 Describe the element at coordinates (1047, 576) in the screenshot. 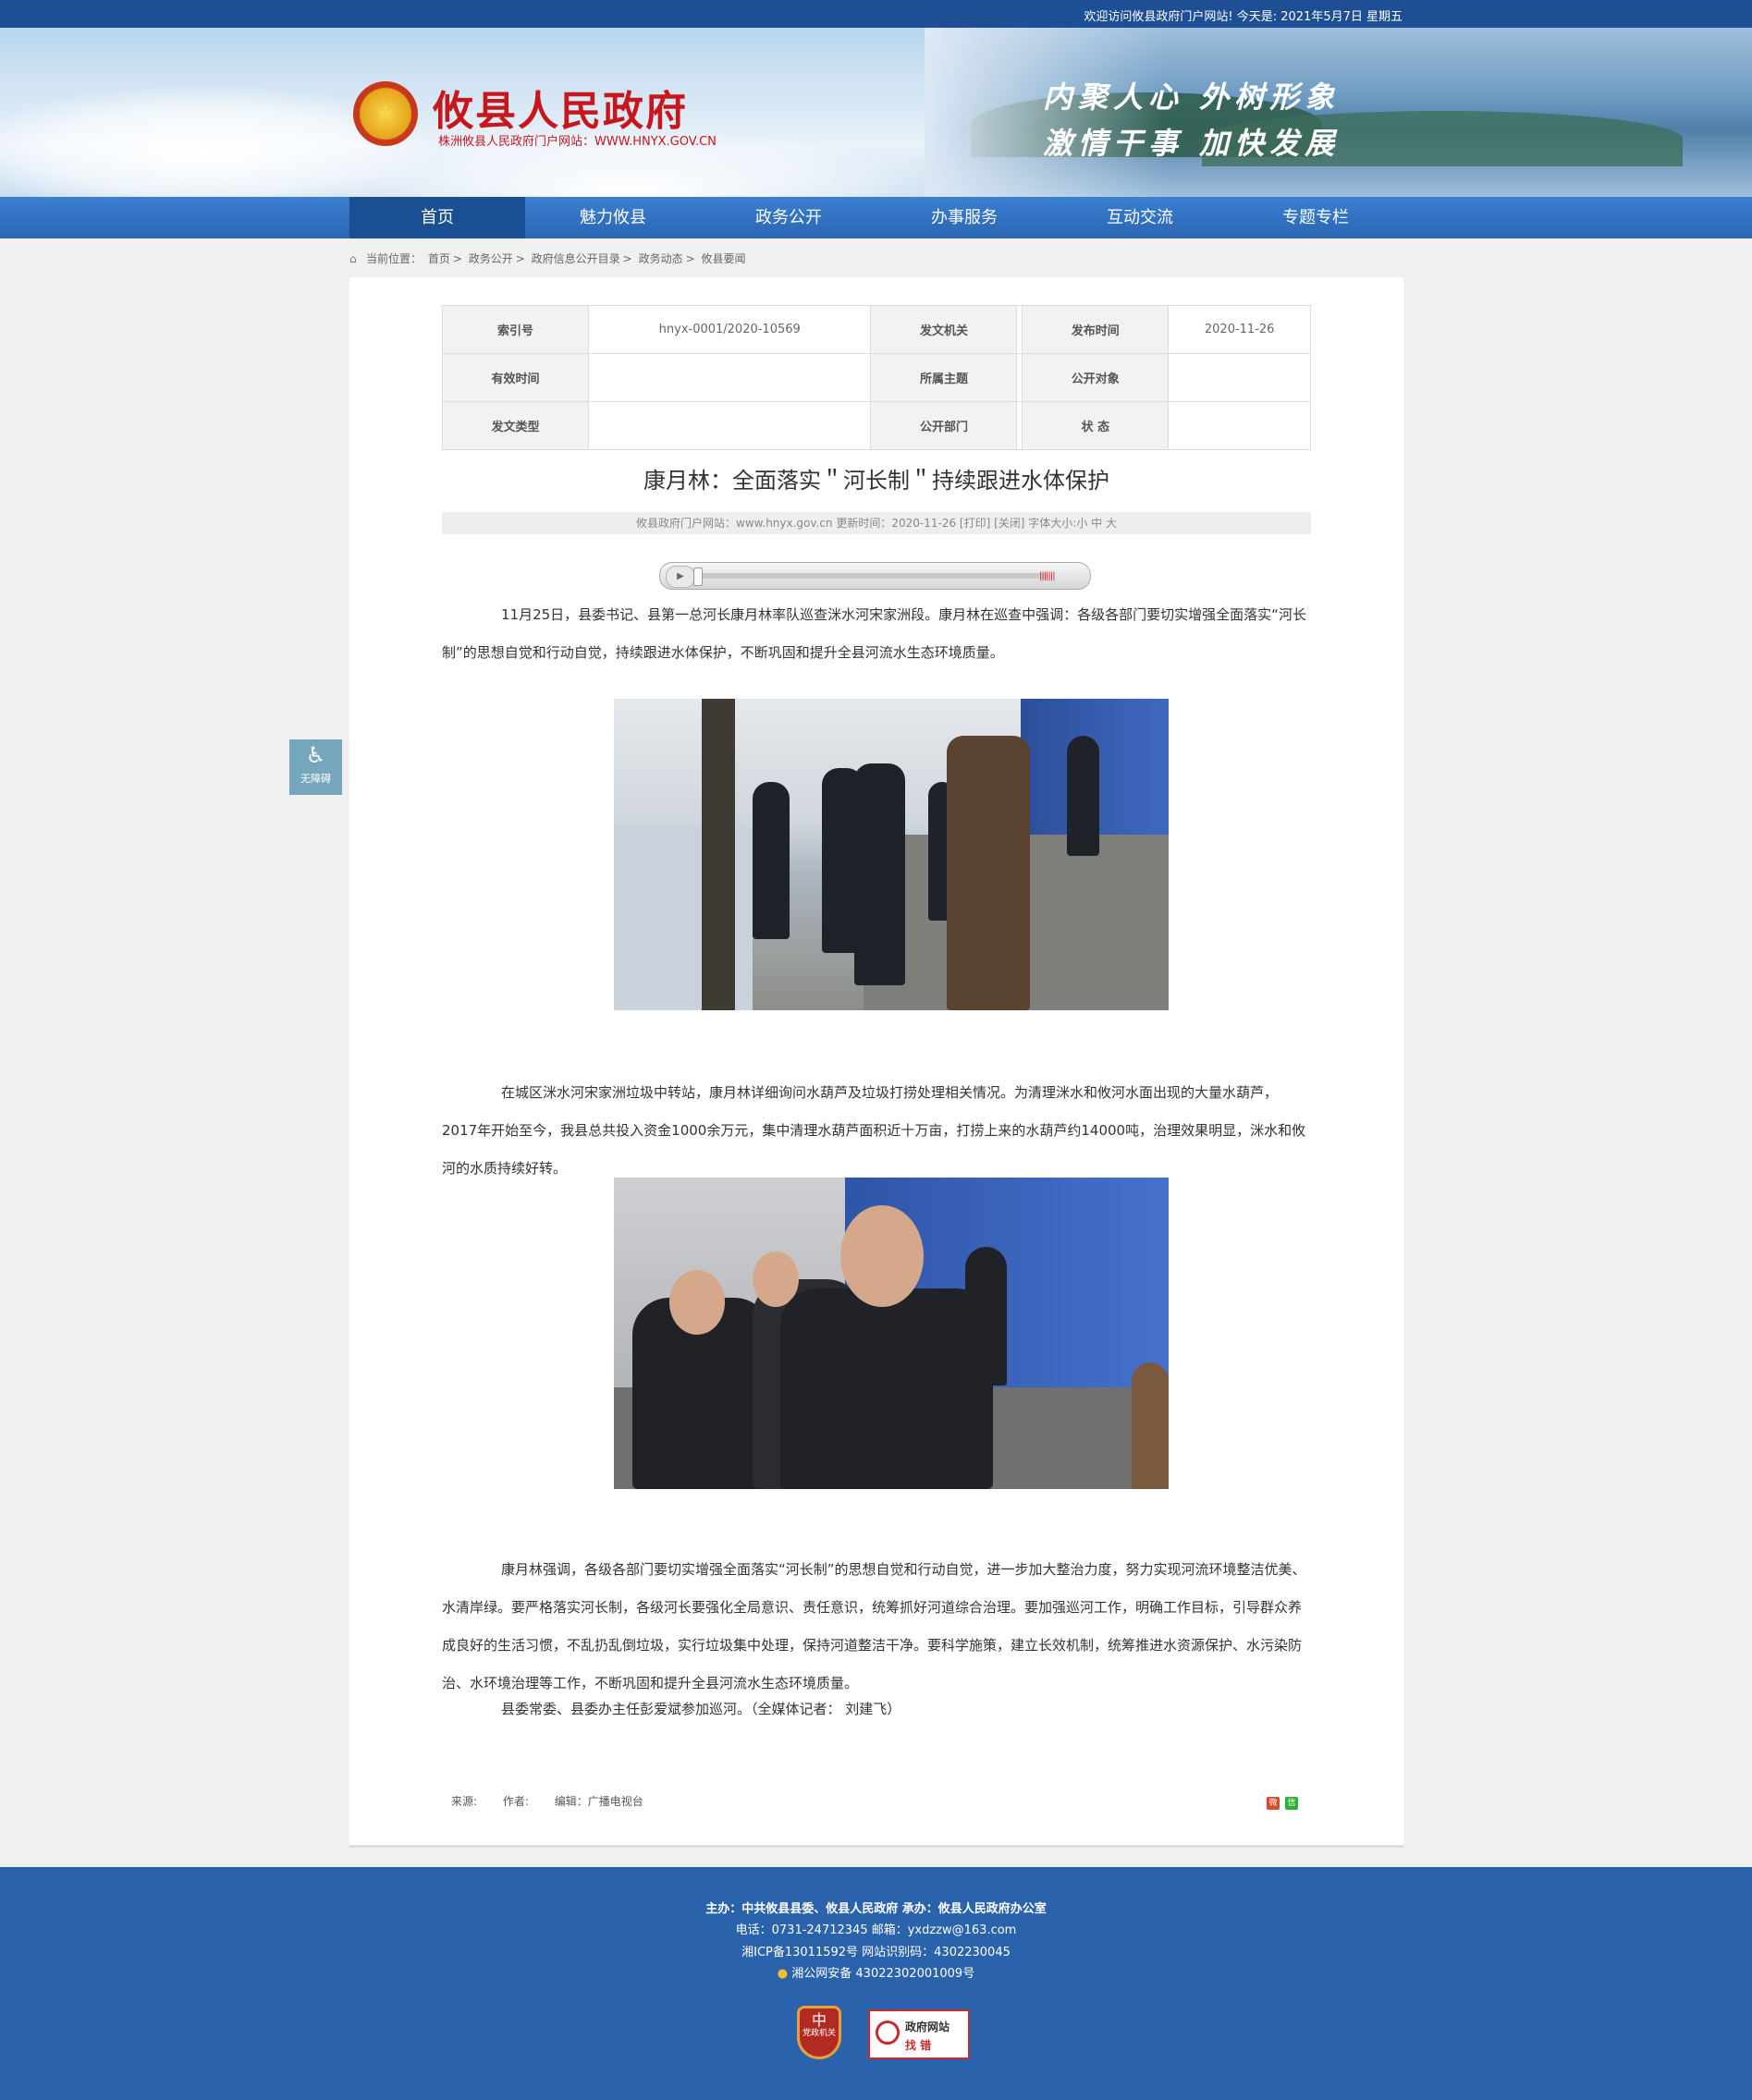

I see `volume-icon: |||||||` at that location.